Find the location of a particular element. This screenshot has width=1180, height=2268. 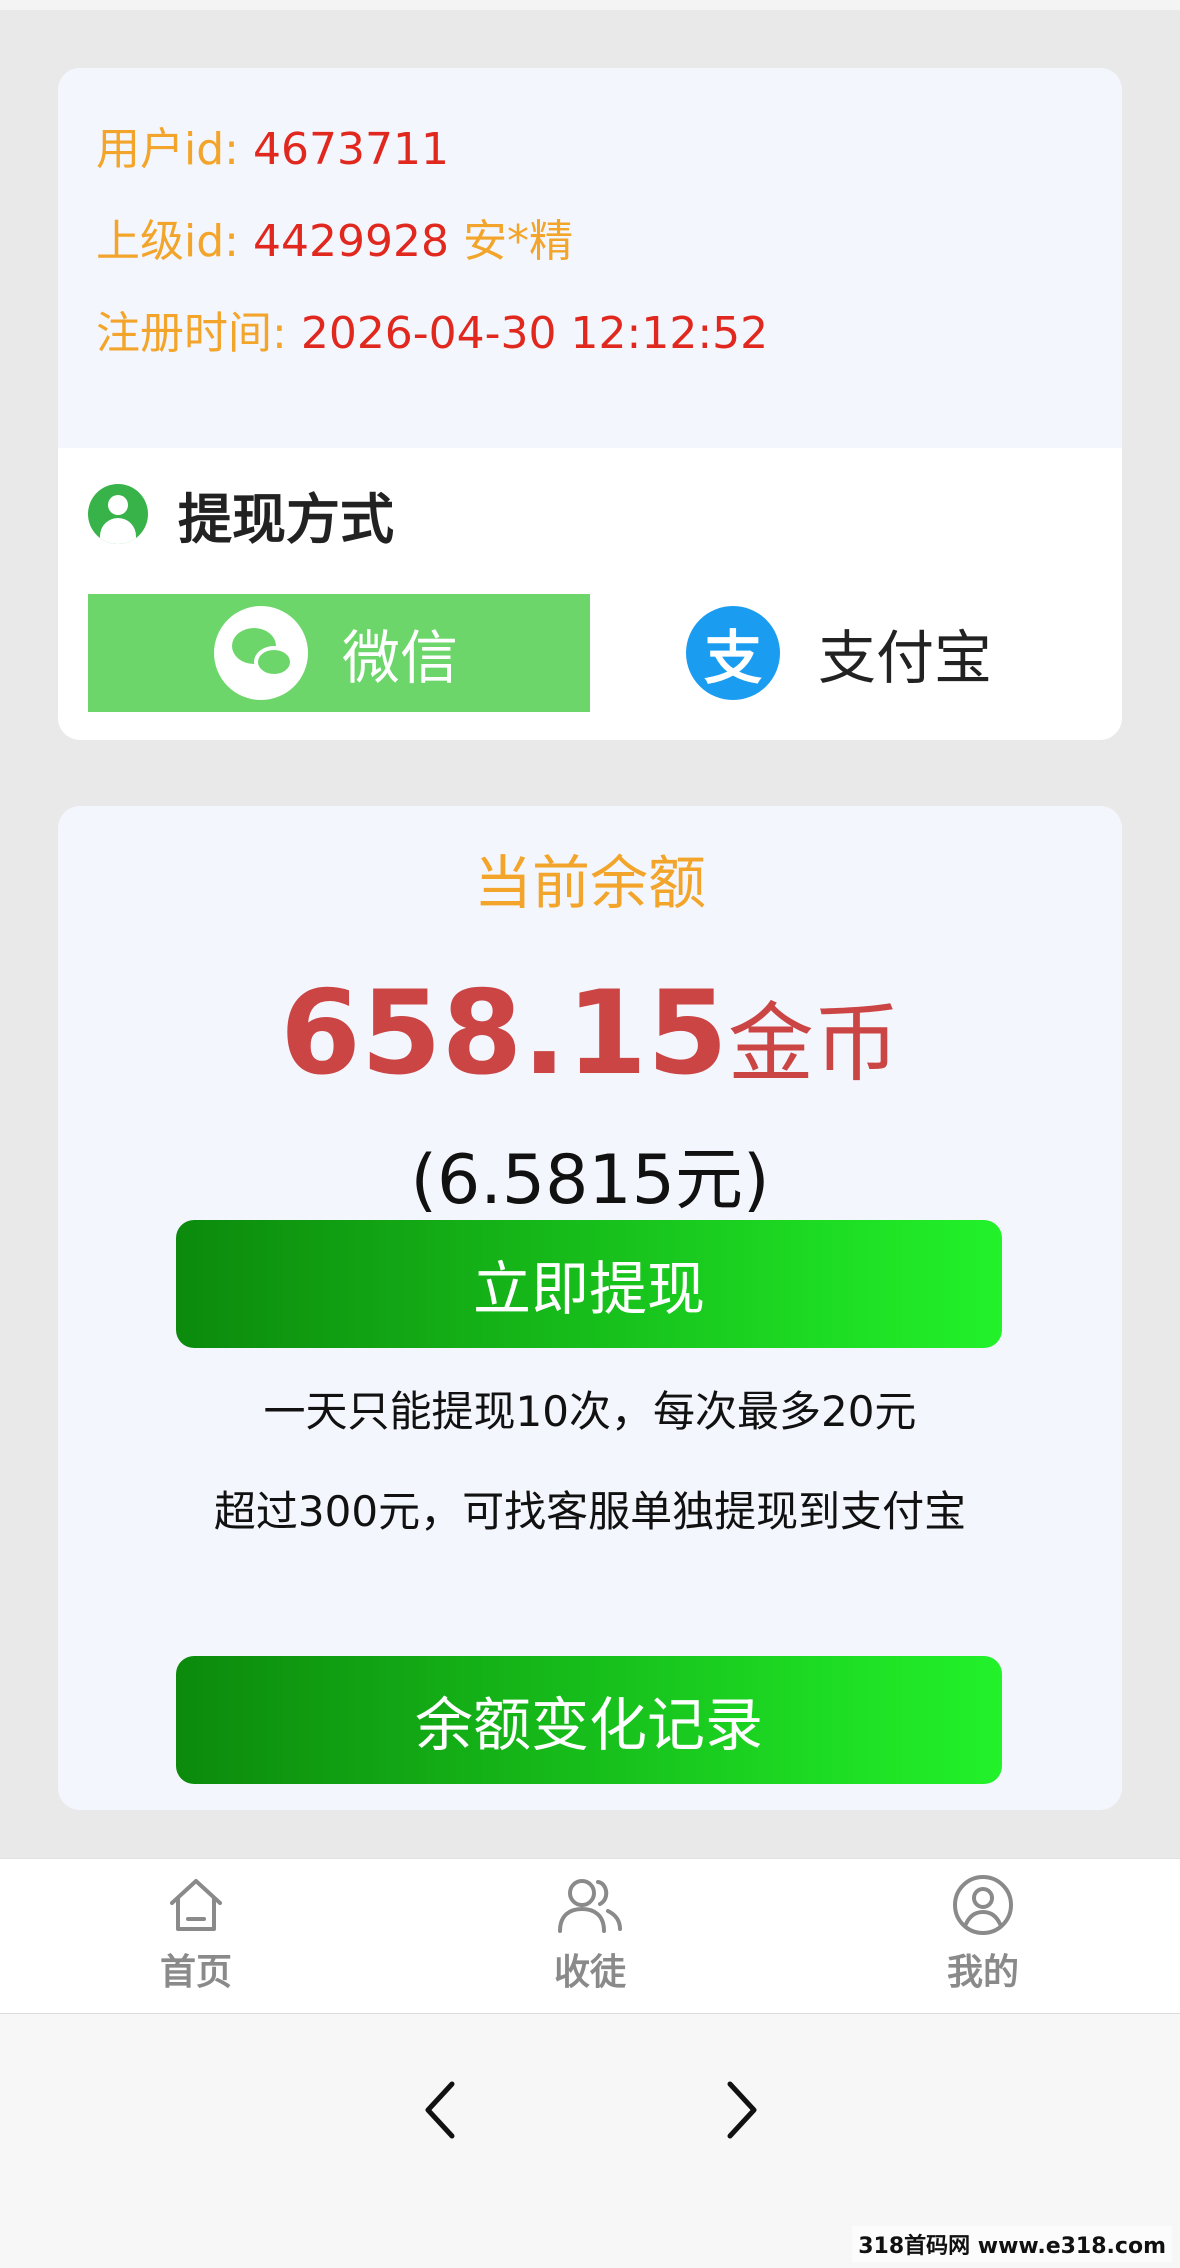

balance-records-button: 余额变化记录 is located at coordinates (589, 1720).